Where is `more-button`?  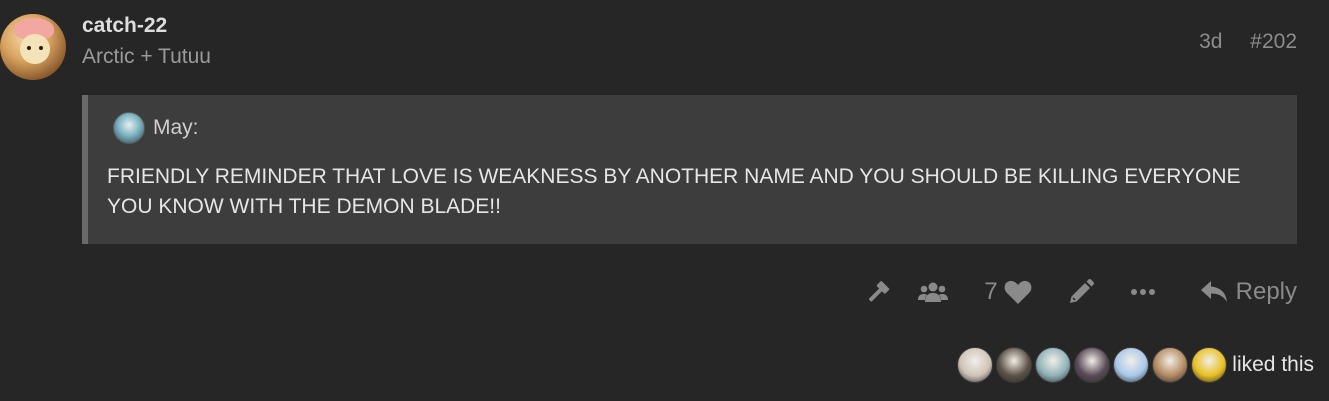
more-button is located at coordinates (1143, 292).